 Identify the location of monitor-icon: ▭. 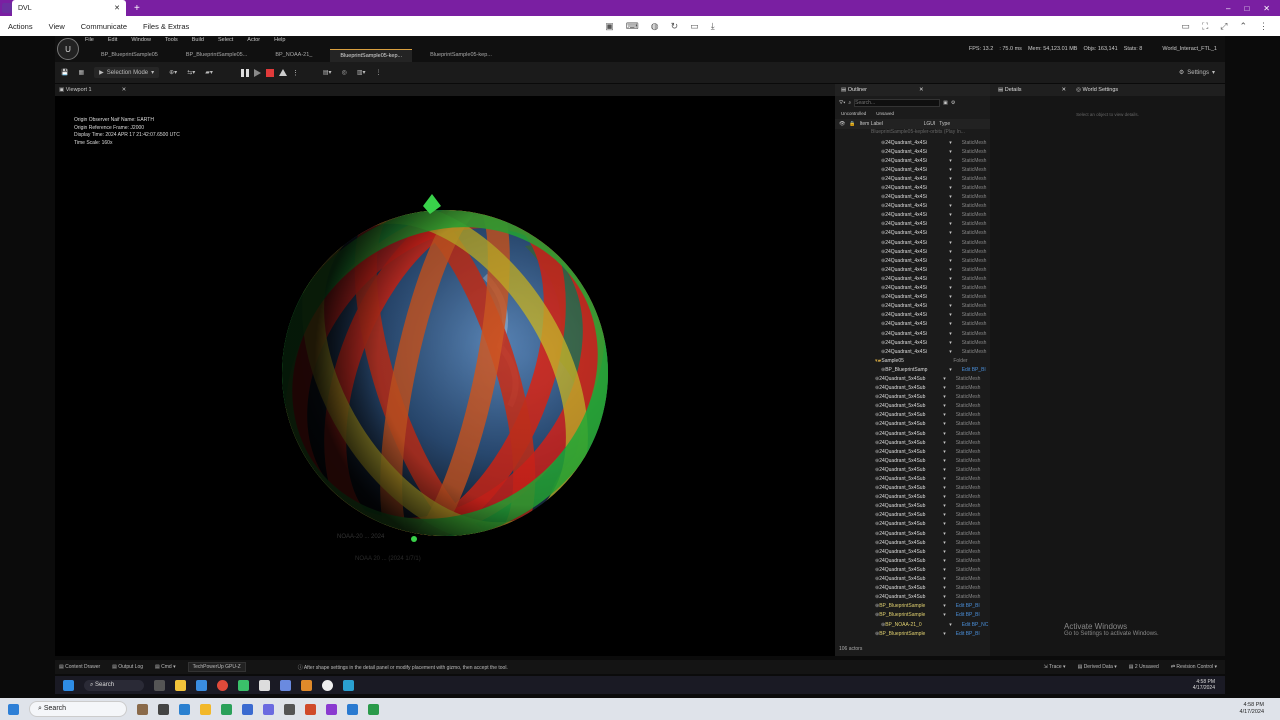
(1185, 26).